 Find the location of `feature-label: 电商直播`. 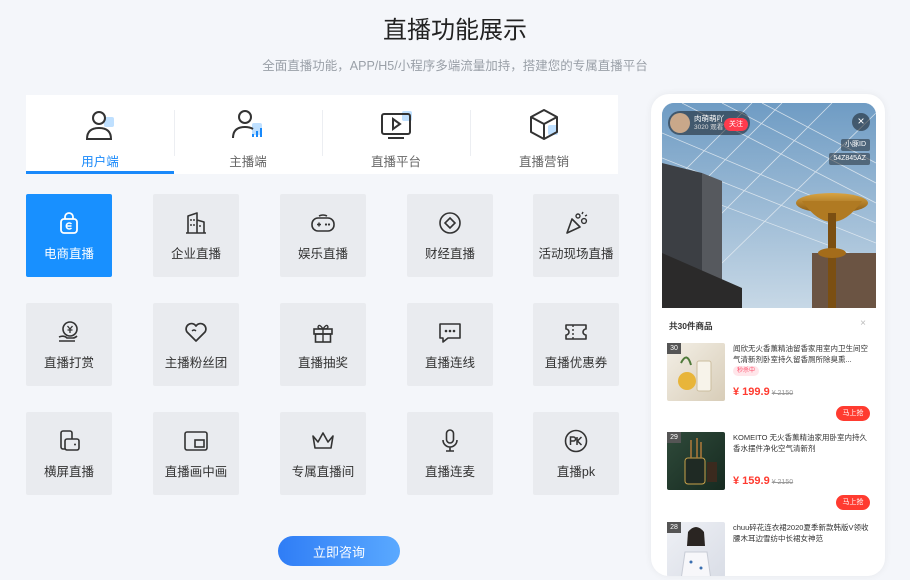

feature-label: 电商直播 is located at coordinates (68, 254).